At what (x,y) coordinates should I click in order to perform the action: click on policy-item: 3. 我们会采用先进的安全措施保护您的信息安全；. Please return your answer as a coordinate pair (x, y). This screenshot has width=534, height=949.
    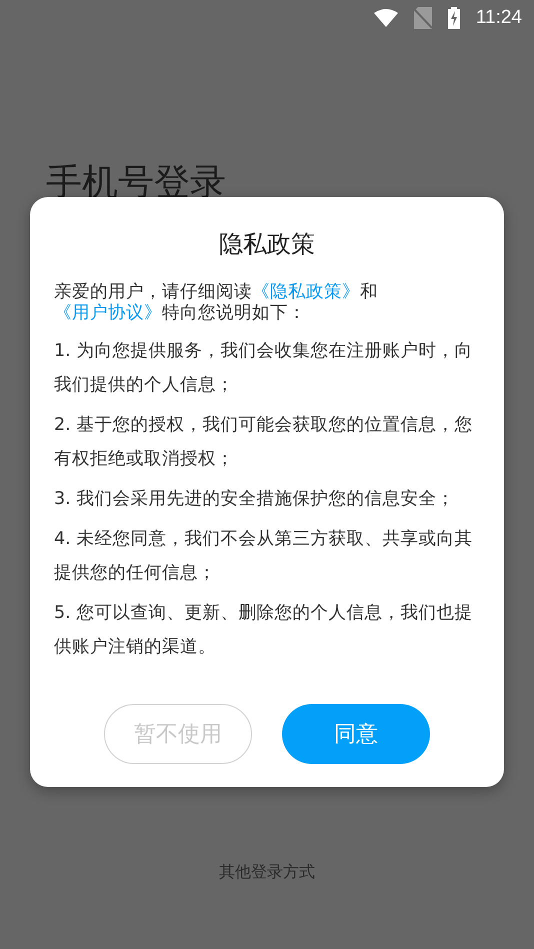
    Looking at the image, I should click on (255, 500).